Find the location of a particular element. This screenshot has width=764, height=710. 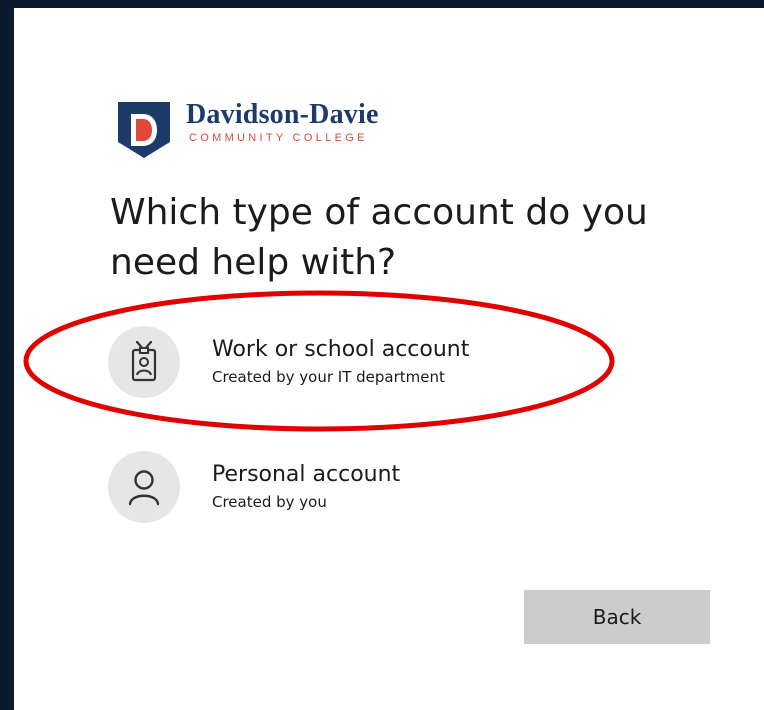

personal-account-title: Personal account is located at coordinates (306, 474).